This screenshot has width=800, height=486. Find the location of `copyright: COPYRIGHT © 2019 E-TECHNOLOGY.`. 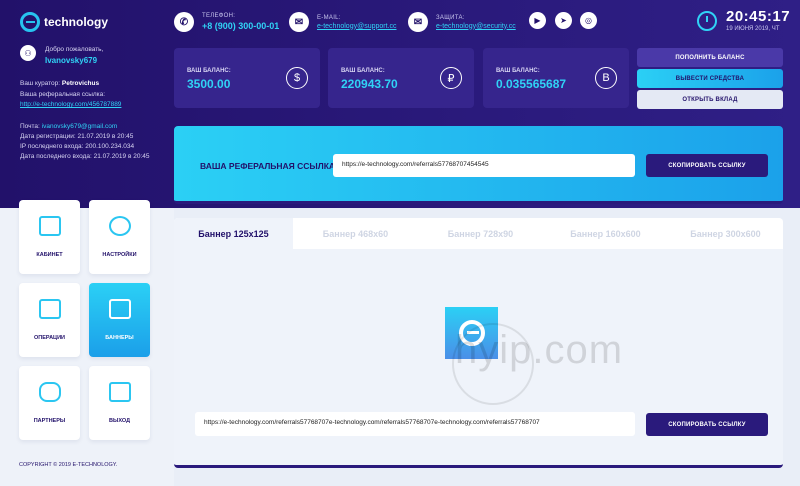

copyright: COPYRIGHT © 2019 E-TECHNOLOGY. is located at coordinates (68, 465).